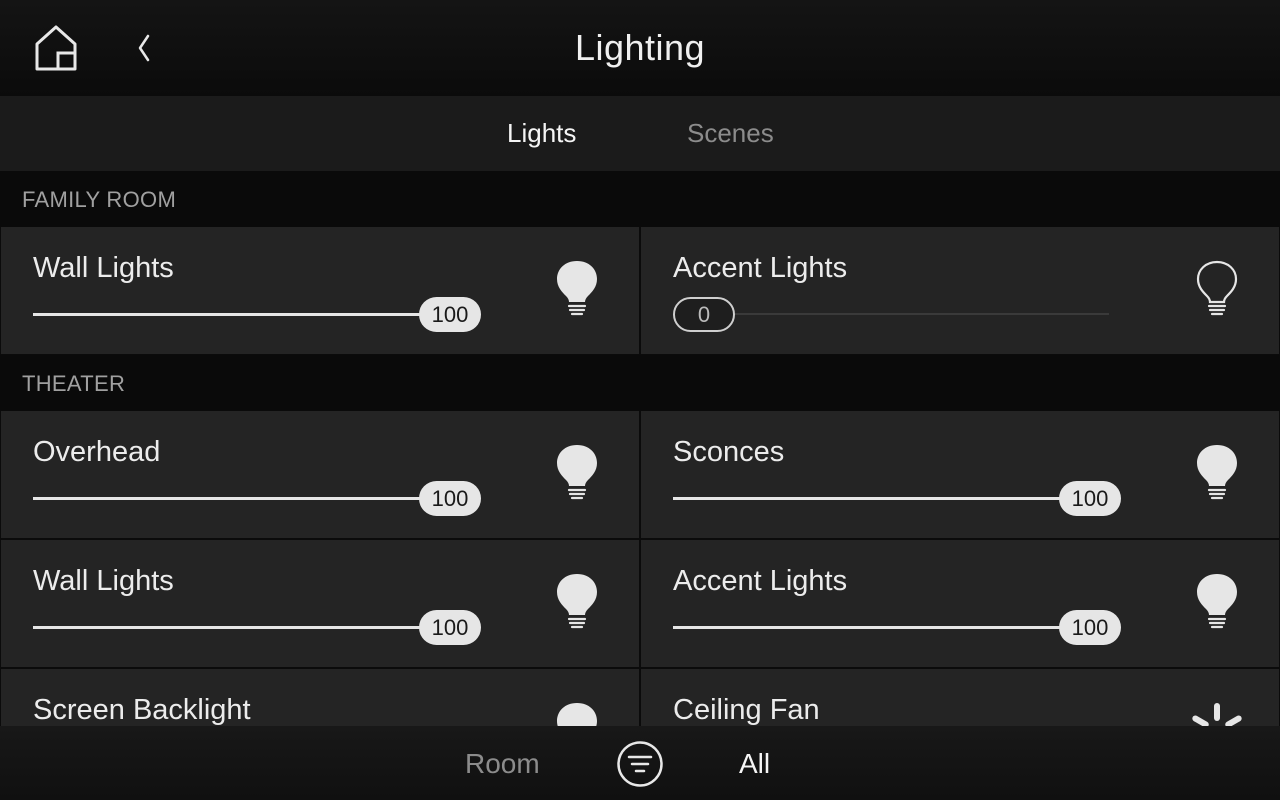  What do you see at coordinates (1217, 289) in the screenshot?
I see `lightbulb-off-icon` at bounding box center [1217, 289].